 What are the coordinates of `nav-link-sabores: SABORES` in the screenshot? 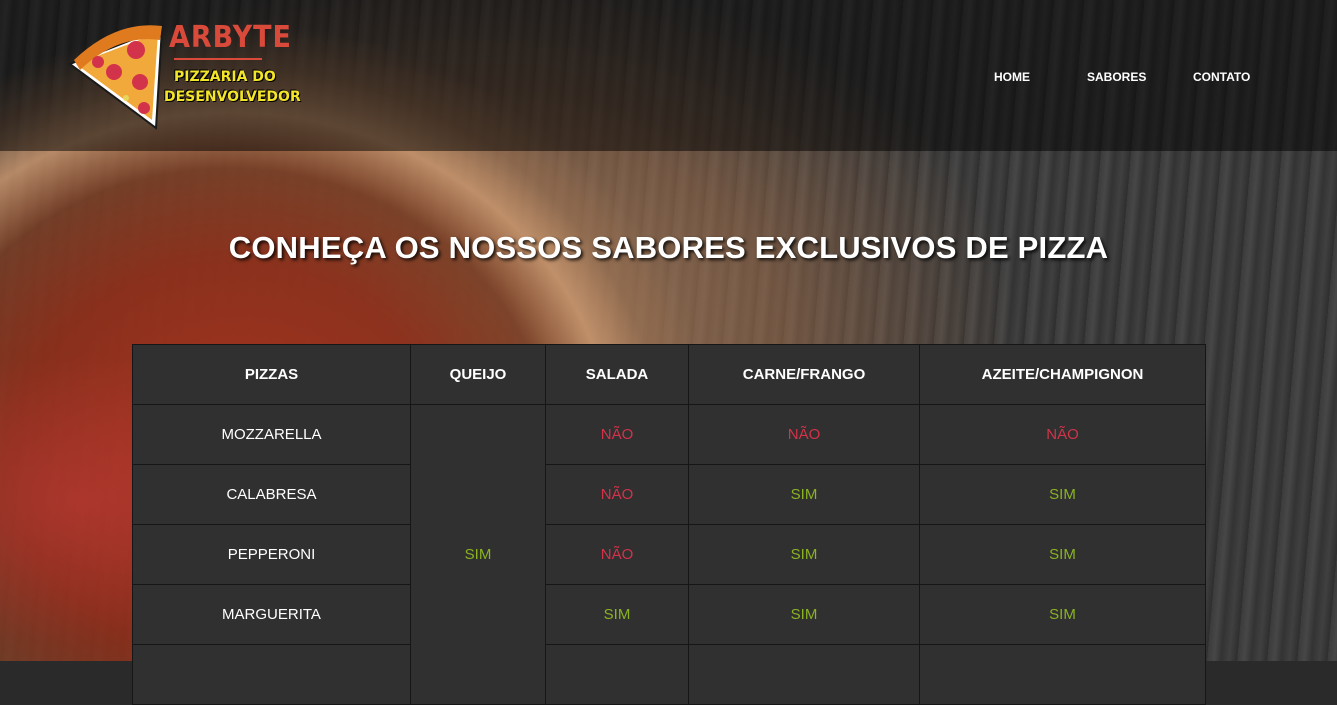 It's located at (1116, 77).